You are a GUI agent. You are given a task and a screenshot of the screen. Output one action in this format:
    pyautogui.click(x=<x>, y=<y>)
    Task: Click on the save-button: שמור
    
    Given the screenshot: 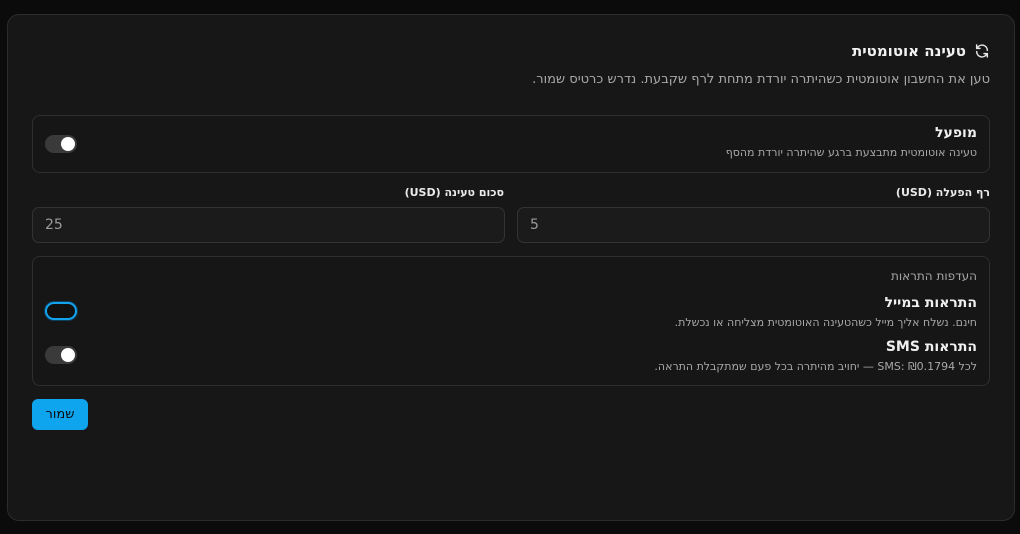 What is the action you would take?
    pyautogui.click(x=60, y=414)
    